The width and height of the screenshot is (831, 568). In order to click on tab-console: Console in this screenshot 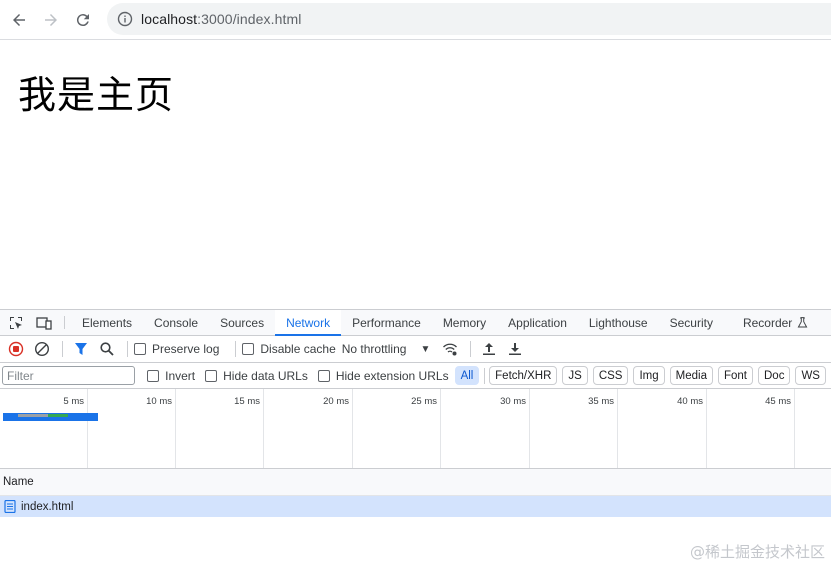, I will do `click(176, 322)`.